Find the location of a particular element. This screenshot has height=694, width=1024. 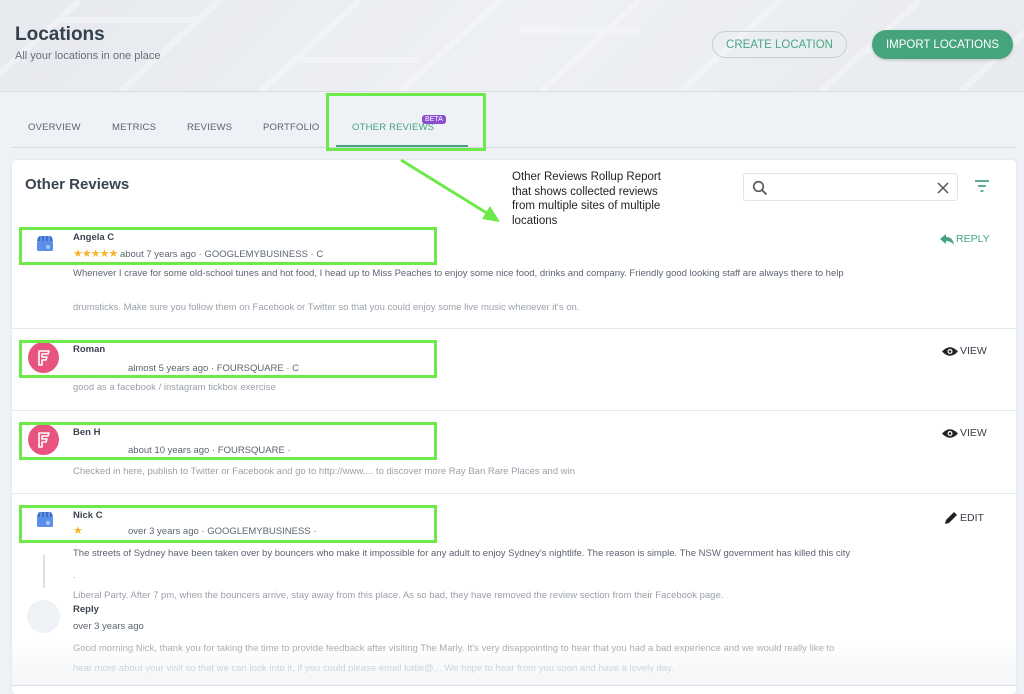

tab-overview: OVERVIEW is located at coordinates (54, 127).